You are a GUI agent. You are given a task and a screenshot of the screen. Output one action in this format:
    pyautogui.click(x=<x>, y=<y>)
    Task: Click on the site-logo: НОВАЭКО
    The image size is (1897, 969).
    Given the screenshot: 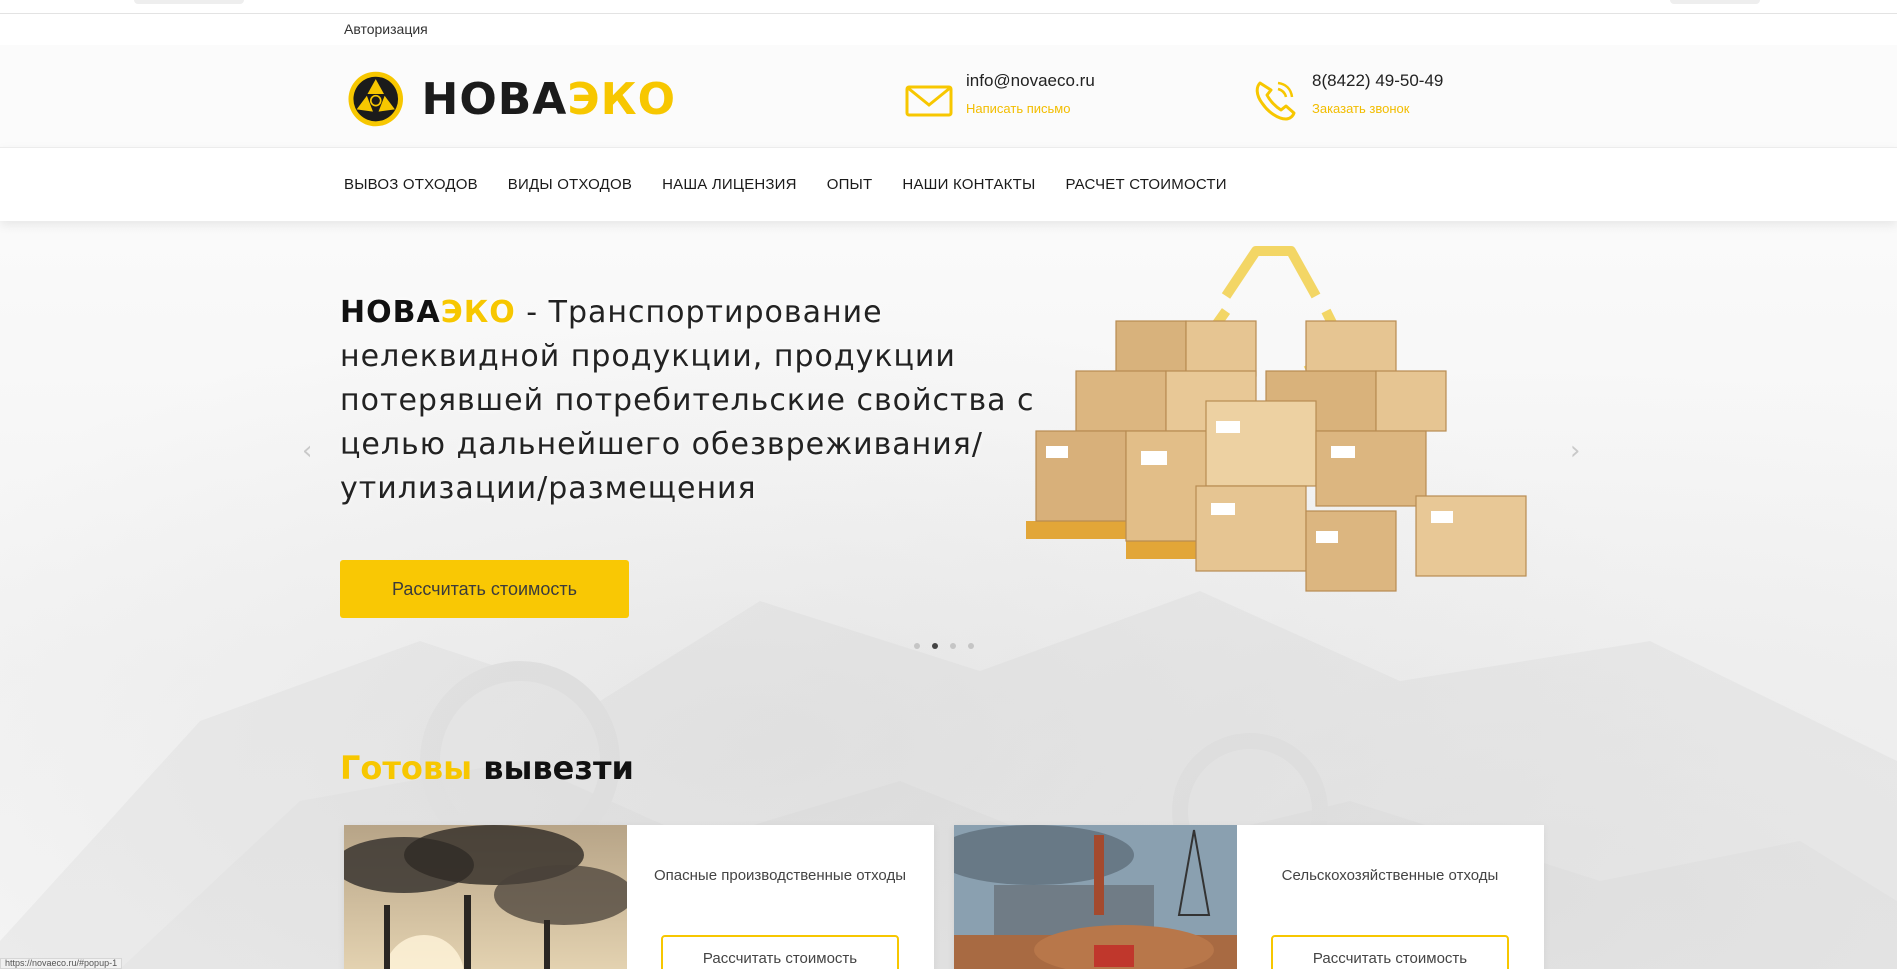 What is the action you would take?
    pyautogui.click(x=511, y=99)
    